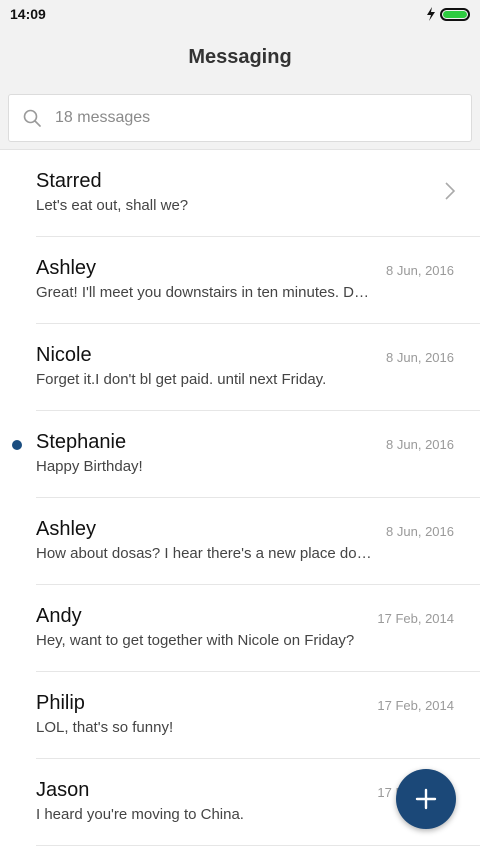  I want to click on search-input: 18 messages, so click(240, 118).